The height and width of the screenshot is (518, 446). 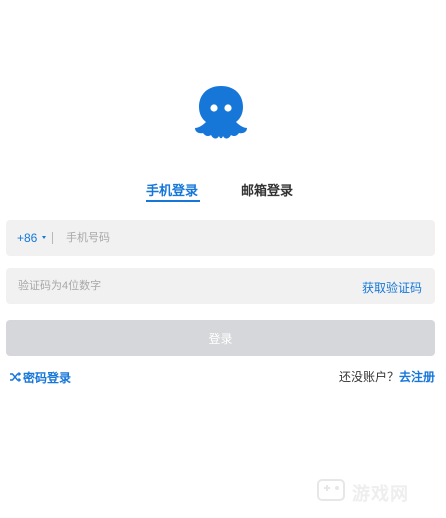 What do you see at coordinates (417, 377) in the screenshot?
I see `signup-link: 去注册` at bounding box center [417, 377].